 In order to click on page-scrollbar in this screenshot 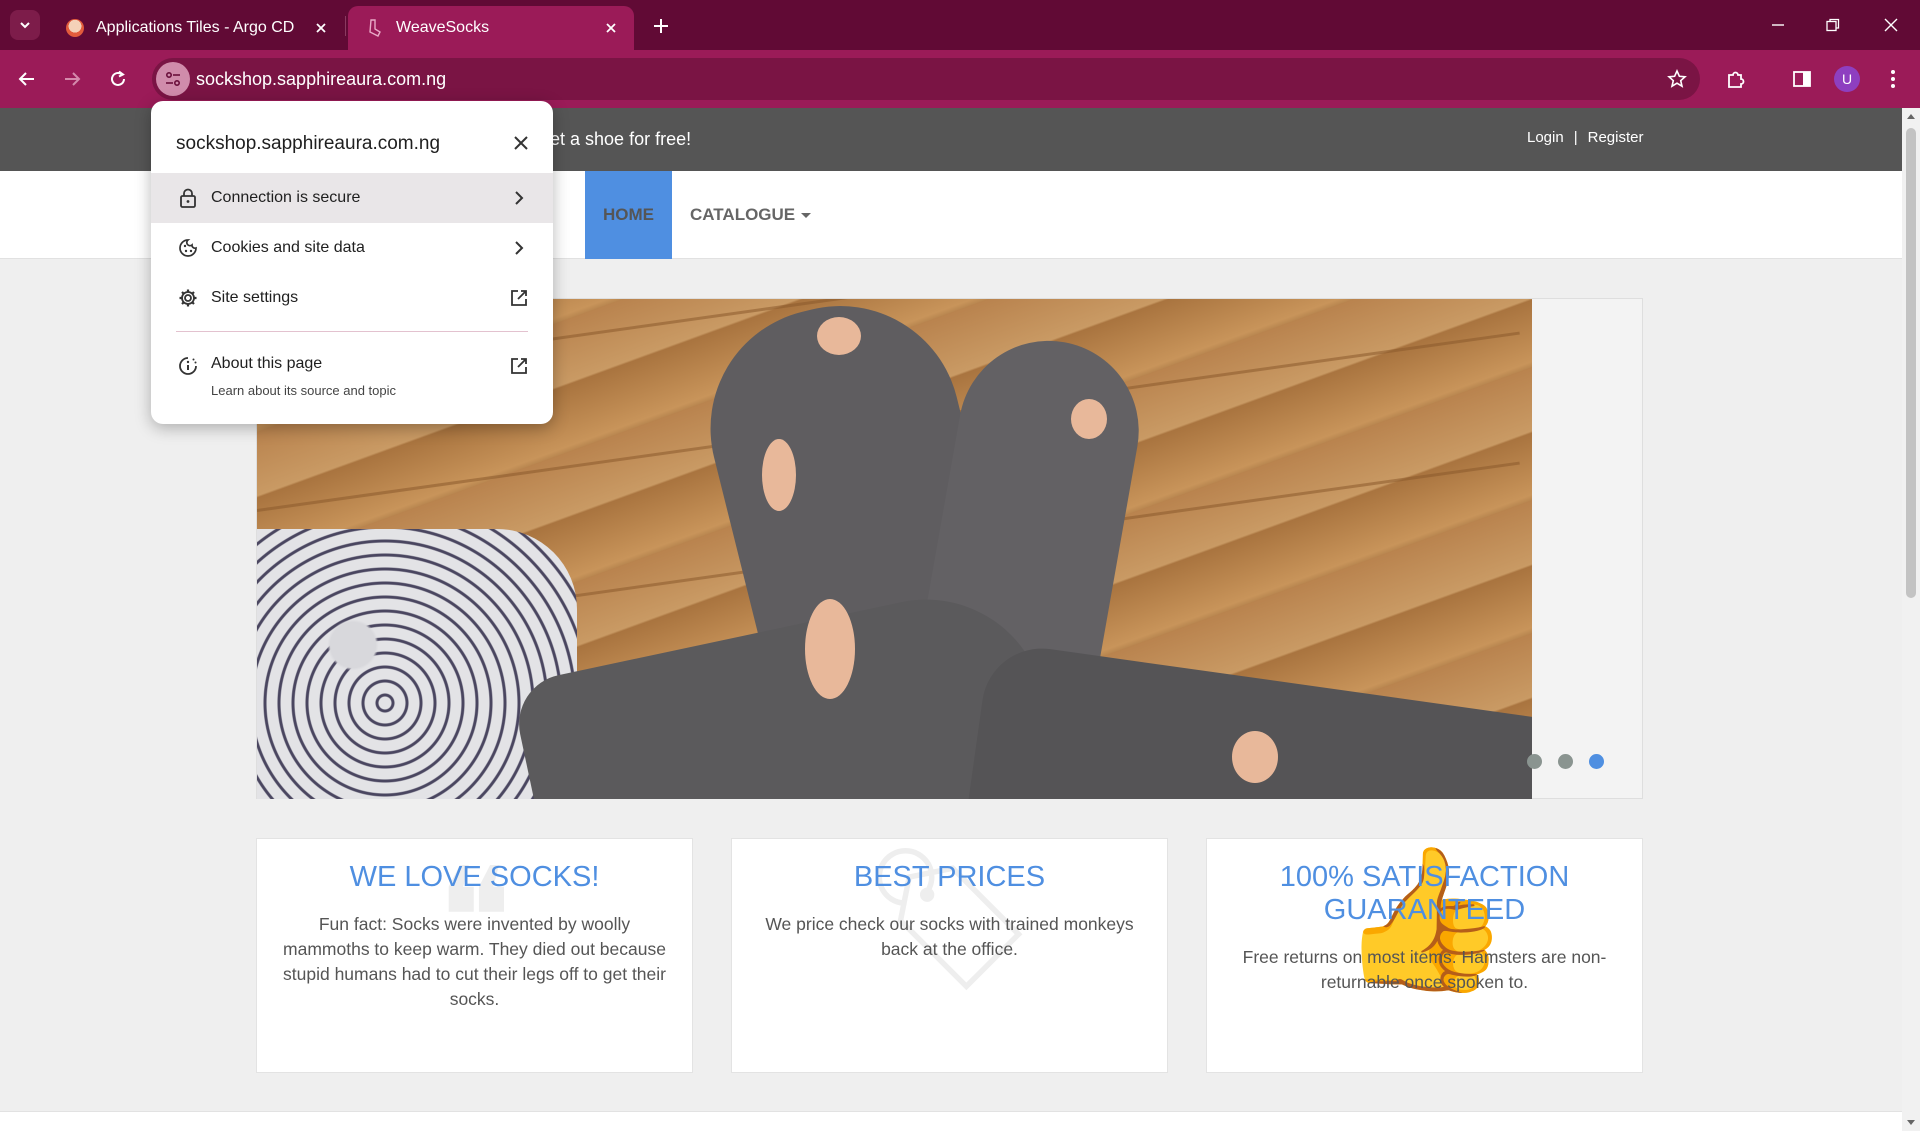, I will do `click(1911, 619)`.